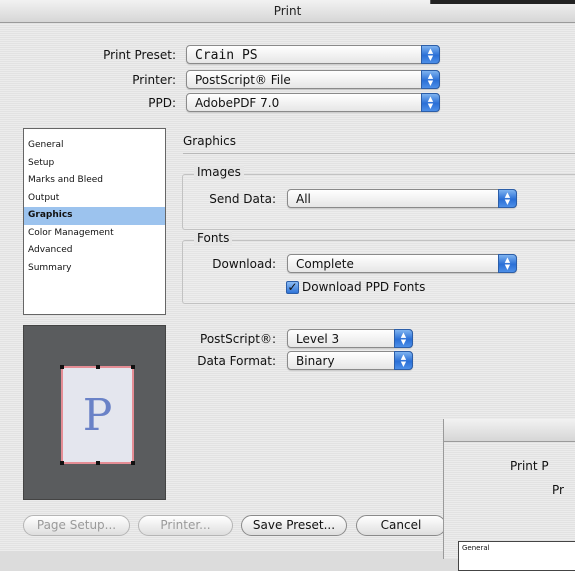 The width and height of the screenshot is (575, 571). I want to click on postscript-label: PostScript®:, so click(238, 339).